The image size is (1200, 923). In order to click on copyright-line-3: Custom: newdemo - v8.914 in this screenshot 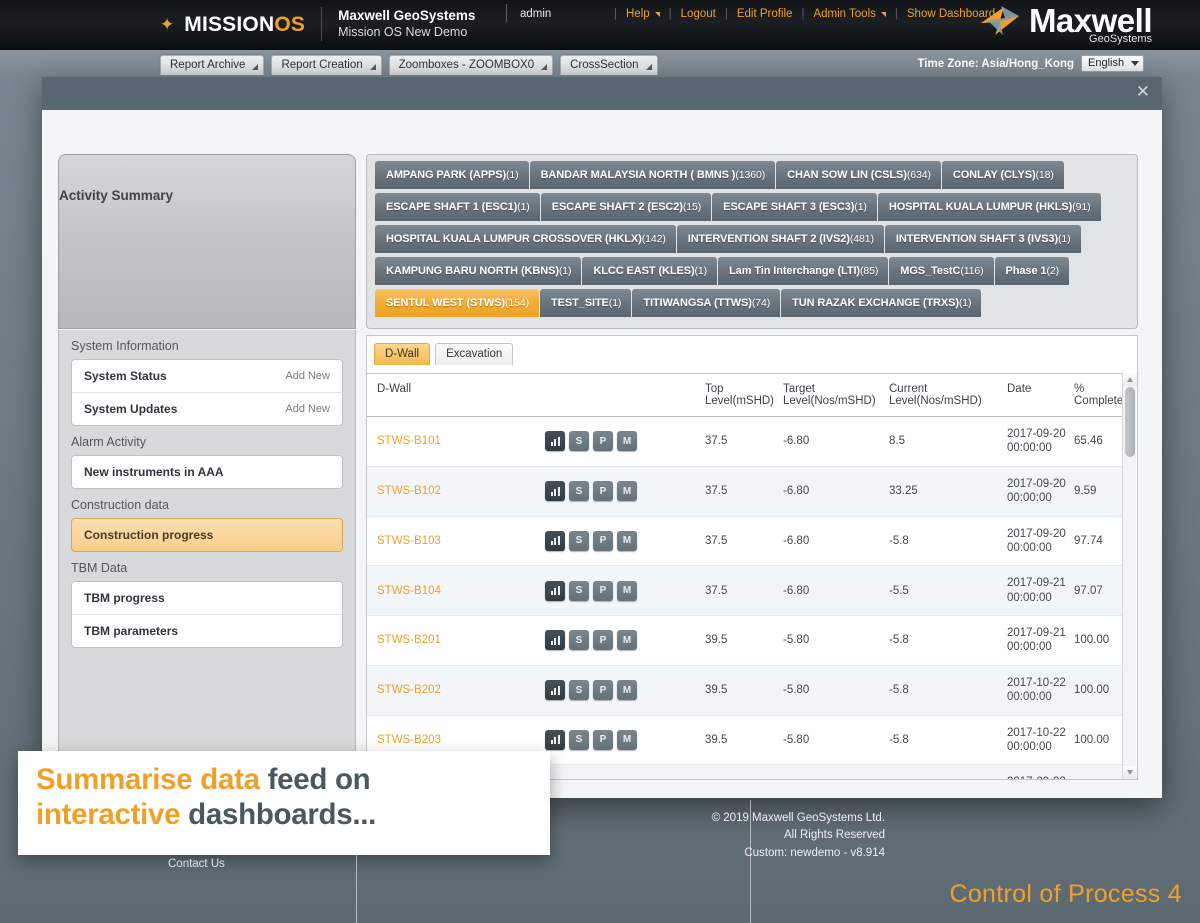, I will do `click(814, 852)`.